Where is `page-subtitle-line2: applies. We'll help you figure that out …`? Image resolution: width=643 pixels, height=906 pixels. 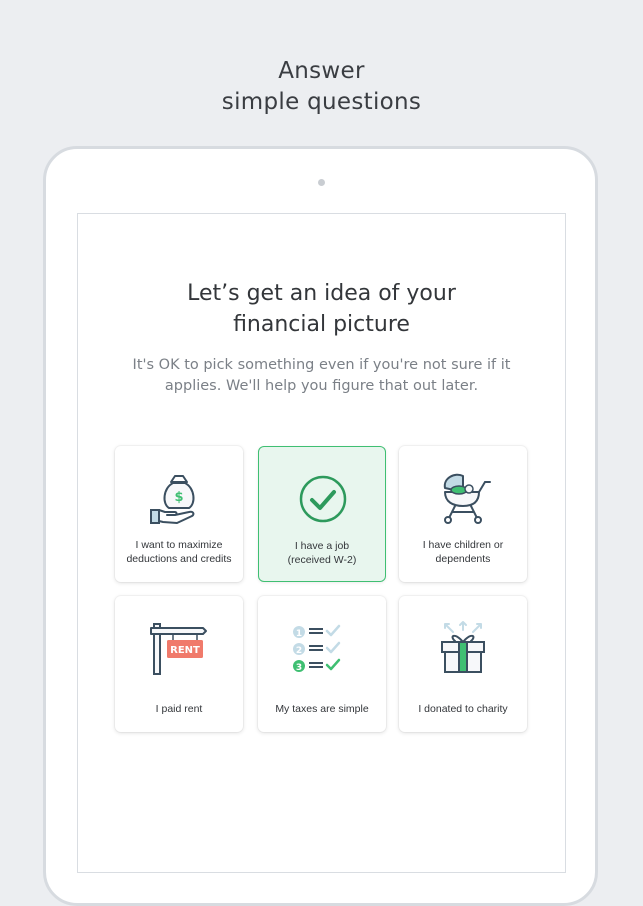
page-subtitle-line2: applies. We'll help you figure that out … is located at coordinates (321, 386).